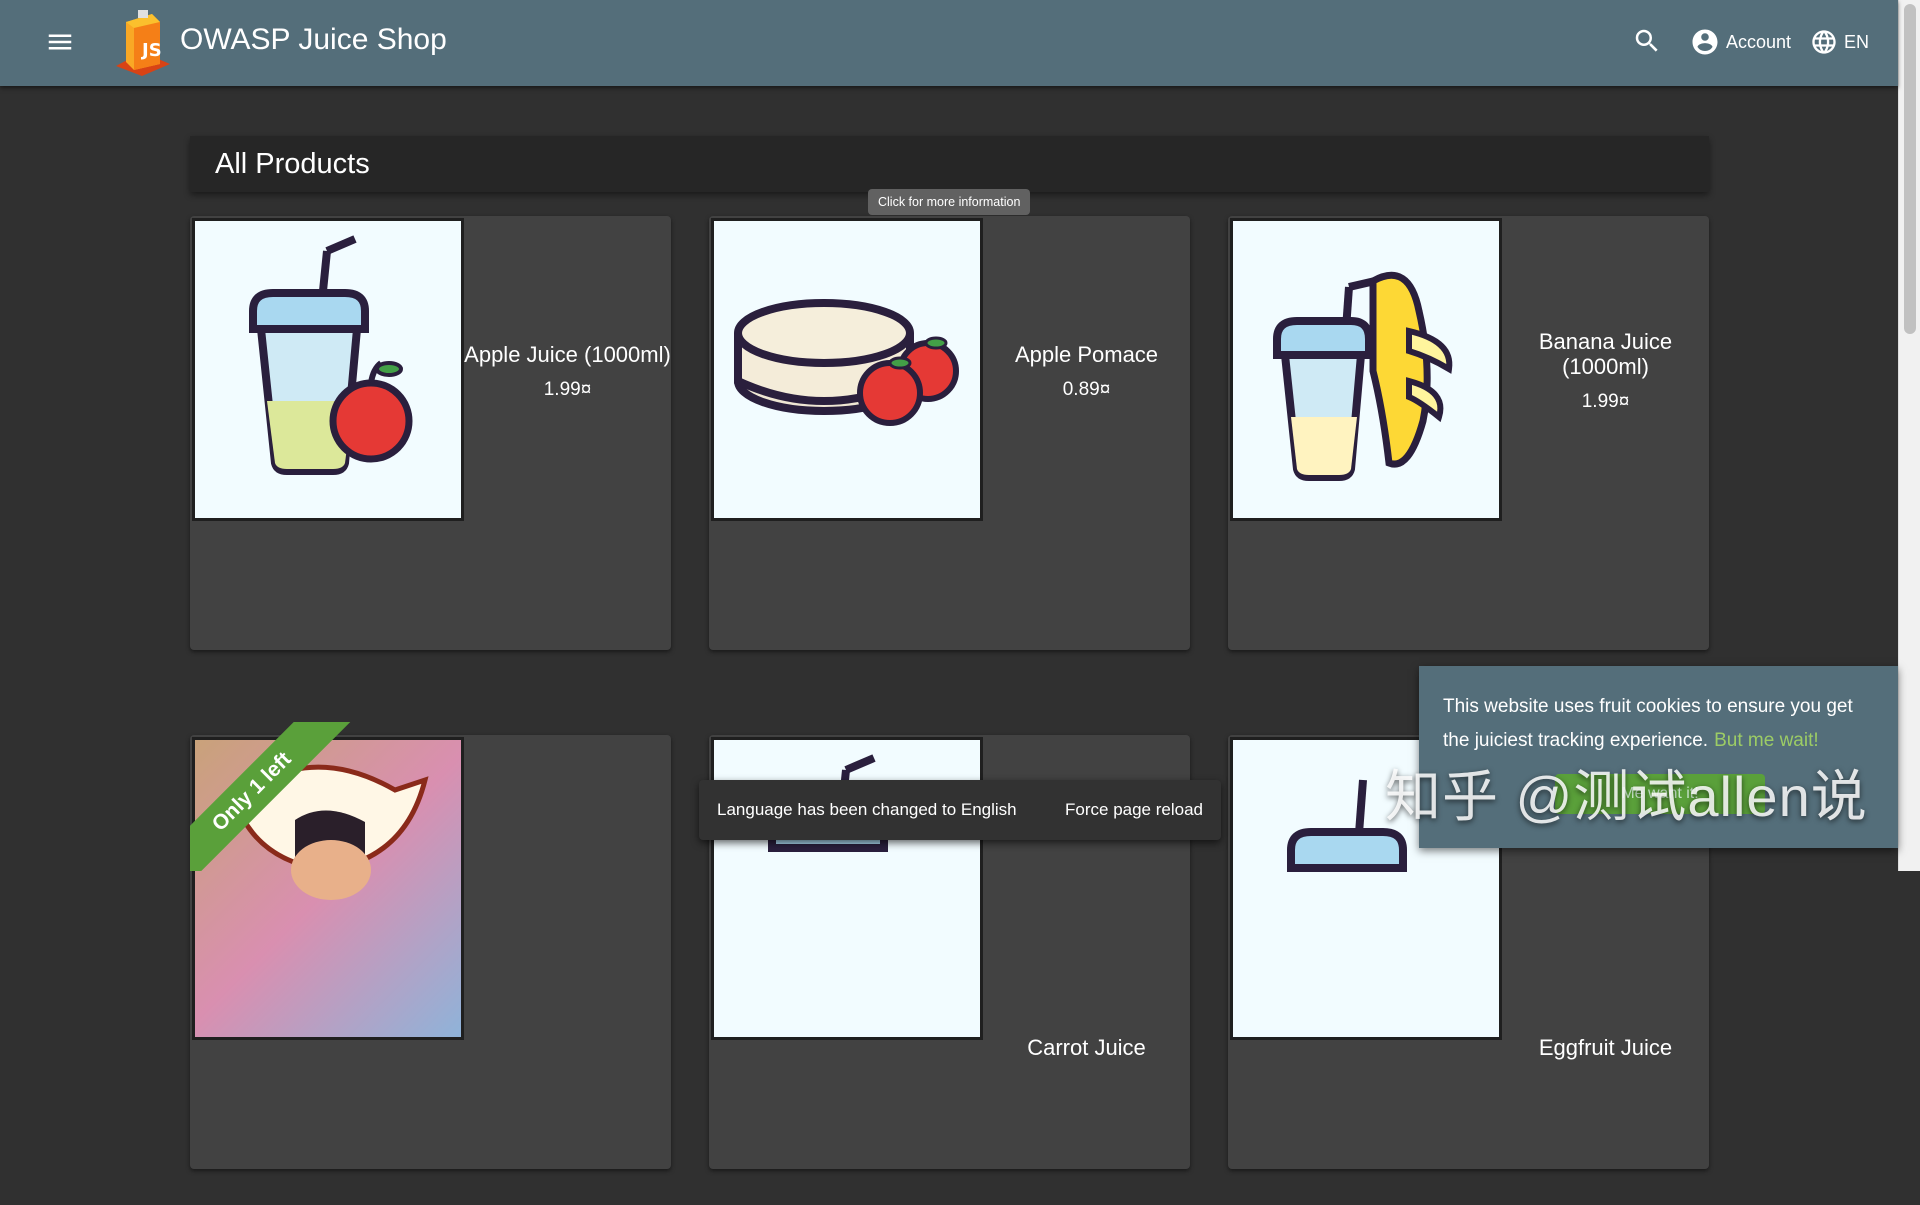 This screenshot has width=1920, height=1205. I want to click on globe-icon, so click(1824, 42).